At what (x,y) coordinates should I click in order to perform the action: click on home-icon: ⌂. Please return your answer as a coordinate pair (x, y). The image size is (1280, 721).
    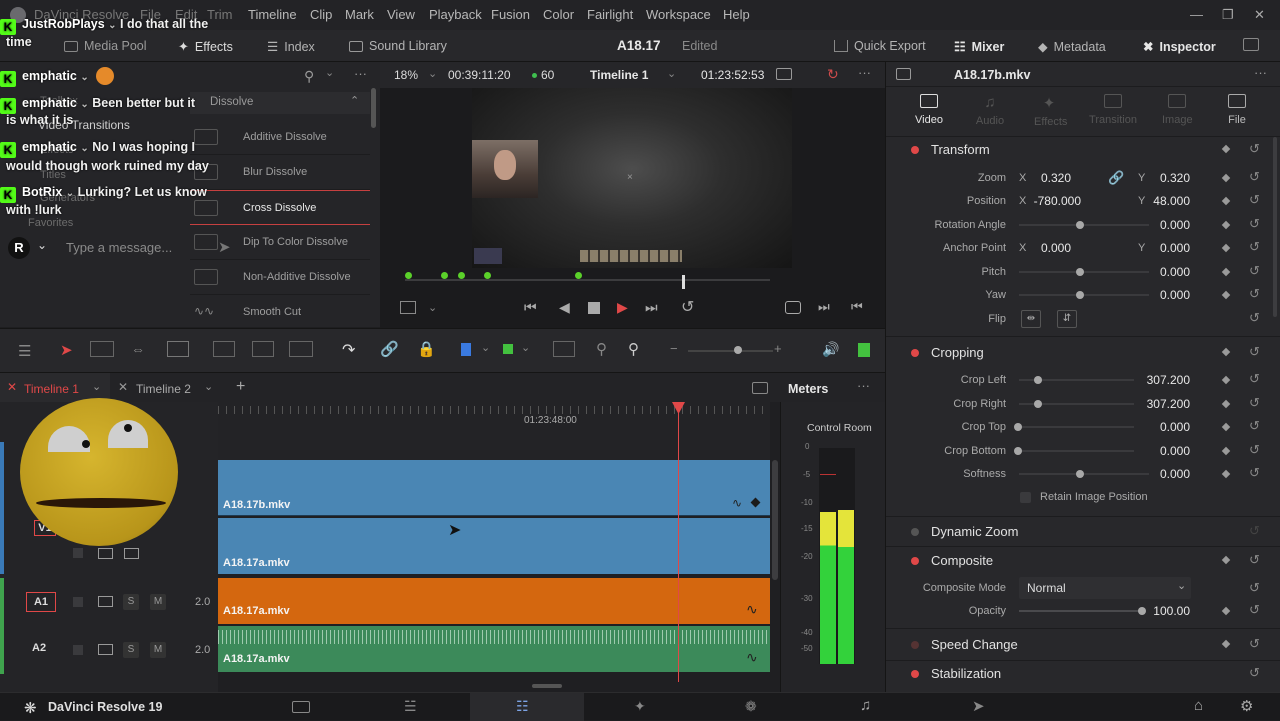
    Looking at the image, I should click on (1198, 705).